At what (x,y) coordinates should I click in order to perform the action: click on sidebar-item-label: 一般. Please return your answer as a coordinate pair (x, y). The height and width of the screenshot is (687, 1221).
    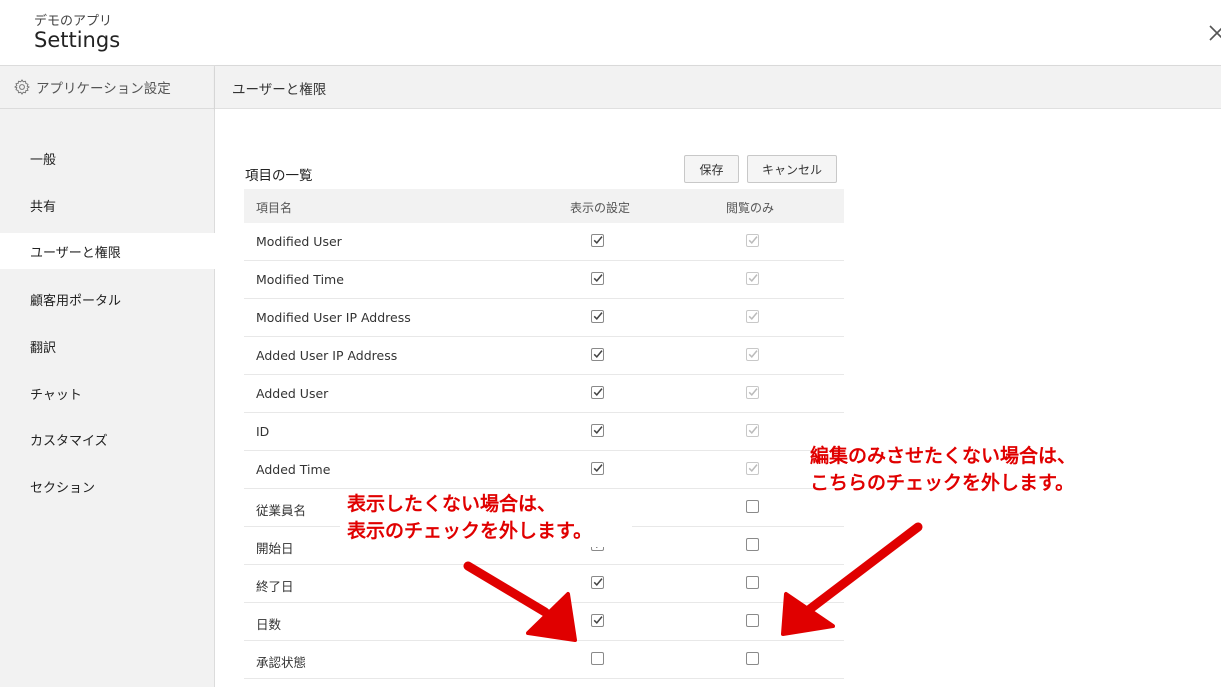
    Looking at the image, I should click on (43, 160).